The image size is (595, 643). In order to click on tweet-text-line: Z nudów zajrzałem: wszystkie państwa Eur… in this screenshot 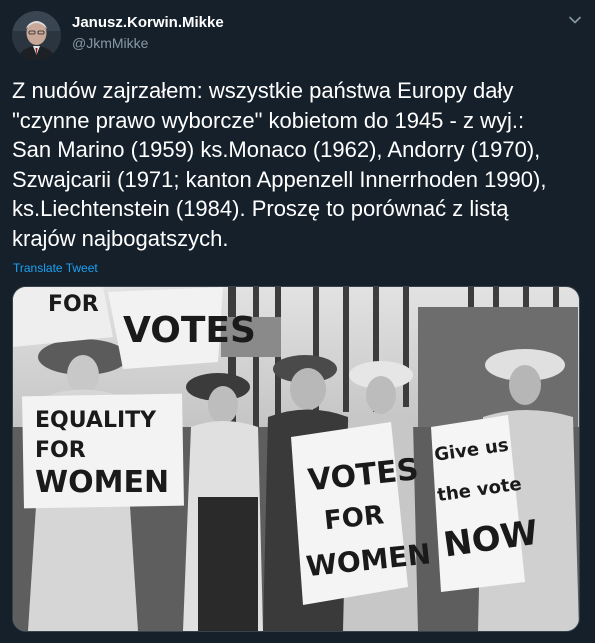, I will do `click(263, 90)`.